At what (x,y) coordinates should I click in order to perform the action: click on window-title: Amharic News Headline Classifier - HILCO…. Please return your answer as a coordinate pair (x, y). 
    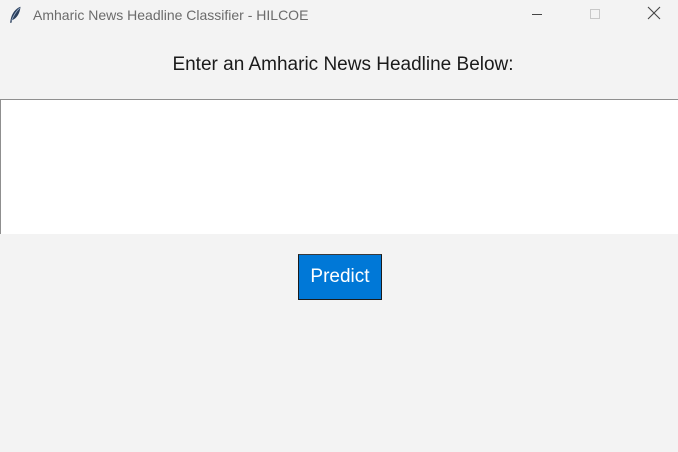
    Looking at the image, I should click on (171, 15).